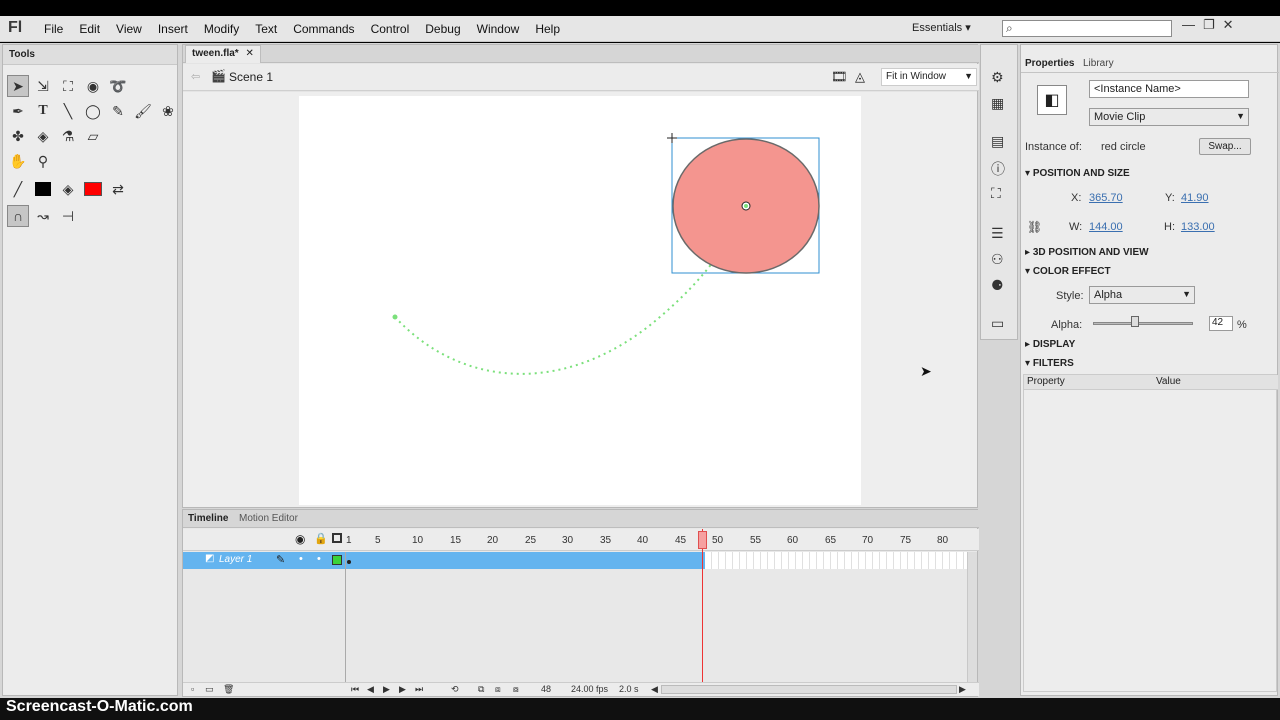  Describe the element at coordinates (1050, 344) in the screenshot. I see `display-header: ▸ DISPLAY` at that location.